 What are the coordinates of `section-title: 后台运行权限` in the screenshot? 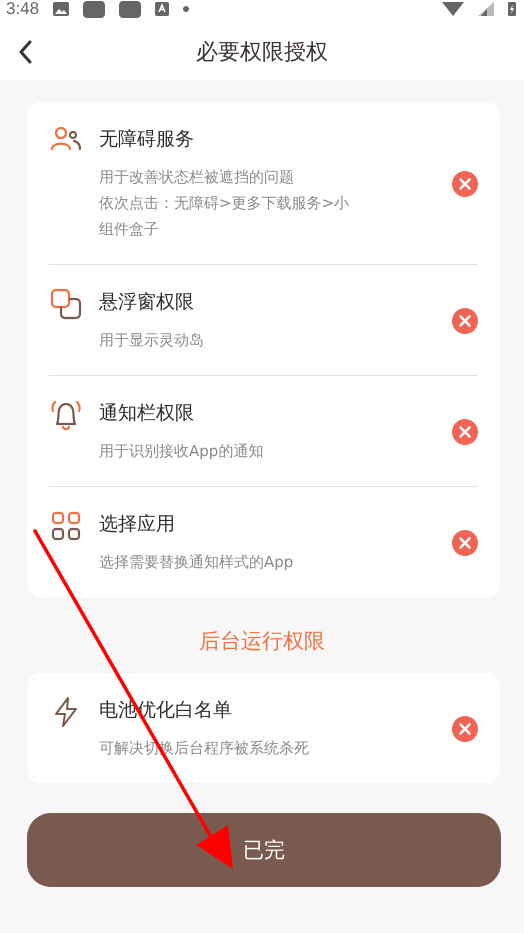 It's located at (262, 641).